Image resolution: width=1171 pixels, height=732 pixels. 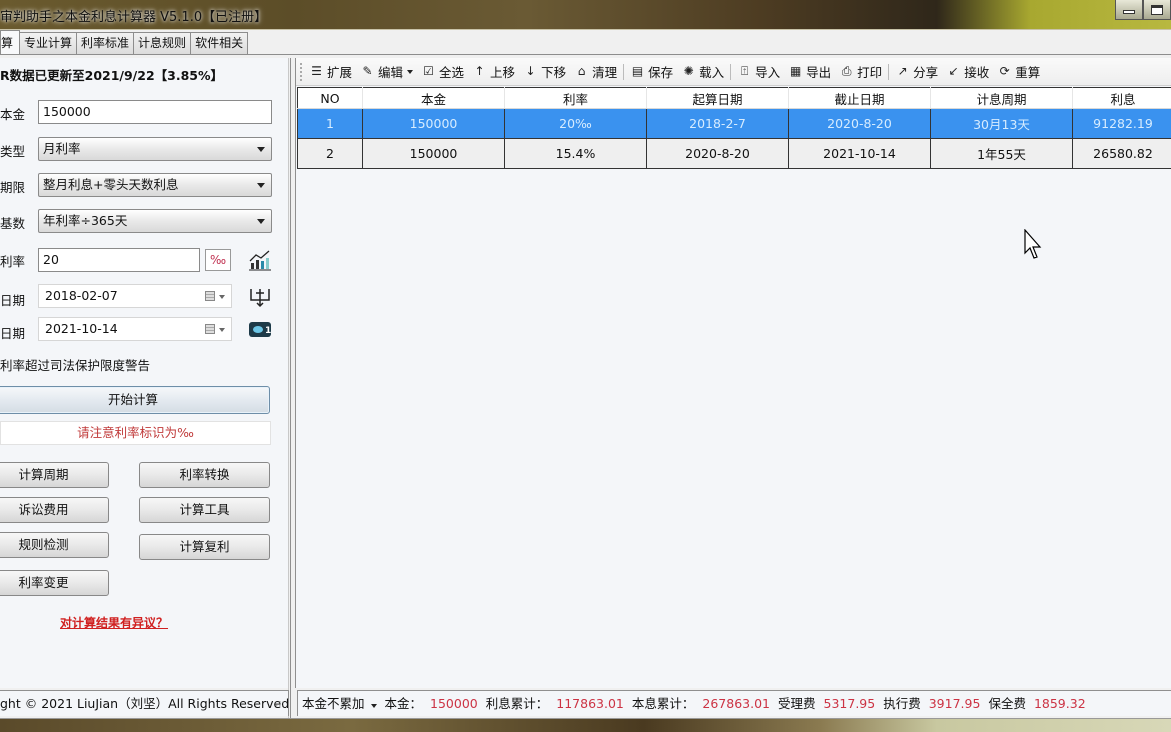 What do you see at coordinates (797, 703) in the screenshot?
I see `acceptance-fee-label: 受理费` at bounding box center [797, 703].